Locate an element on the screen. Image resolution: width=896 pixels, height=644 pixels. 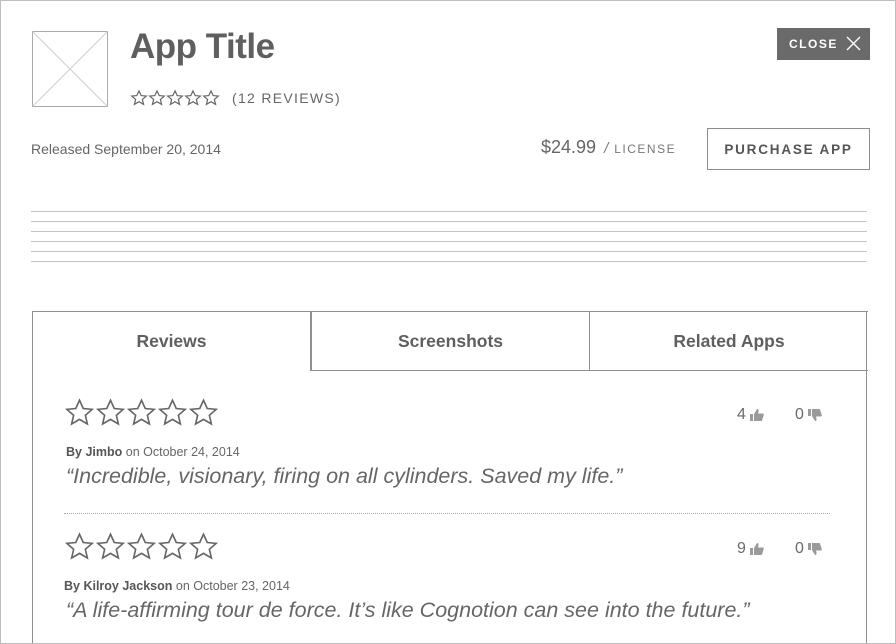
app-rating-stars is located at coordinates (175, 98).